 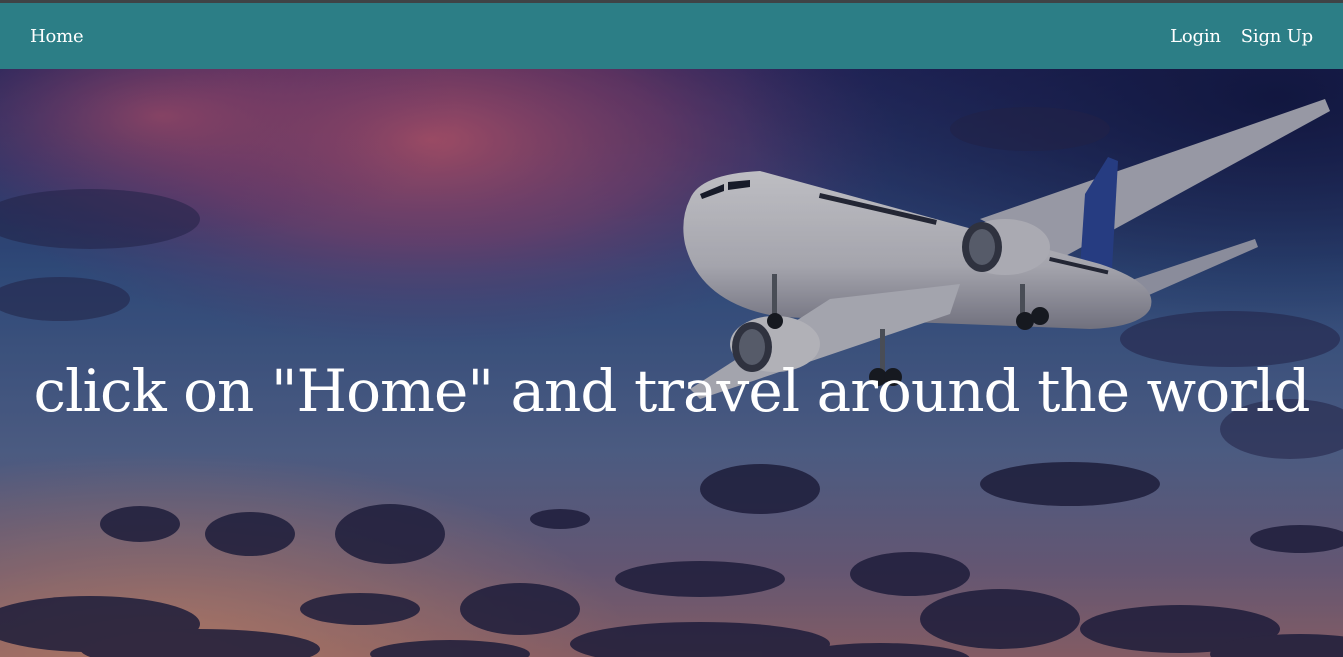 What do you see at coordinates (57, 36) in the screenshot?
I see `nav-home-link: Home` at bounding box center [57, 36].